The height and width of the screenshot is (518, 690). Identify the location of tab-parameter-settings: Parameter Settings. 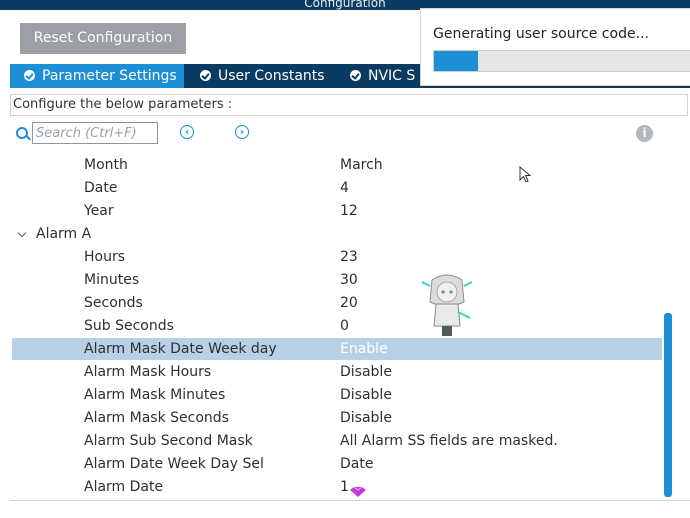
(97, 76).